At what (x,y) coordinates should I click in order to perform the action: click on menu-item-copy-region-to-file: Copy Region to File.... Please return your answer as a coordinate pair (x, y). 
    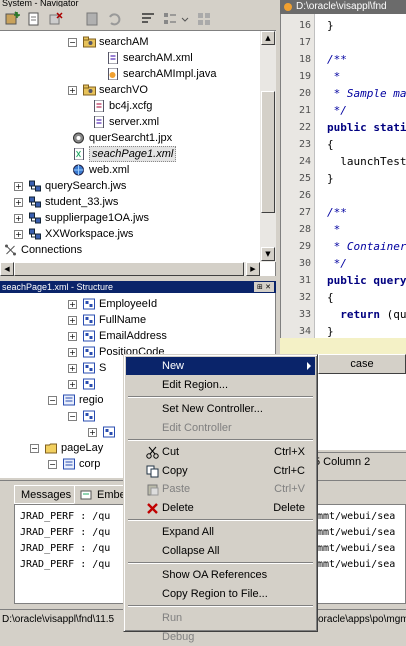
    Looking at the image, I should click on (220, 594).